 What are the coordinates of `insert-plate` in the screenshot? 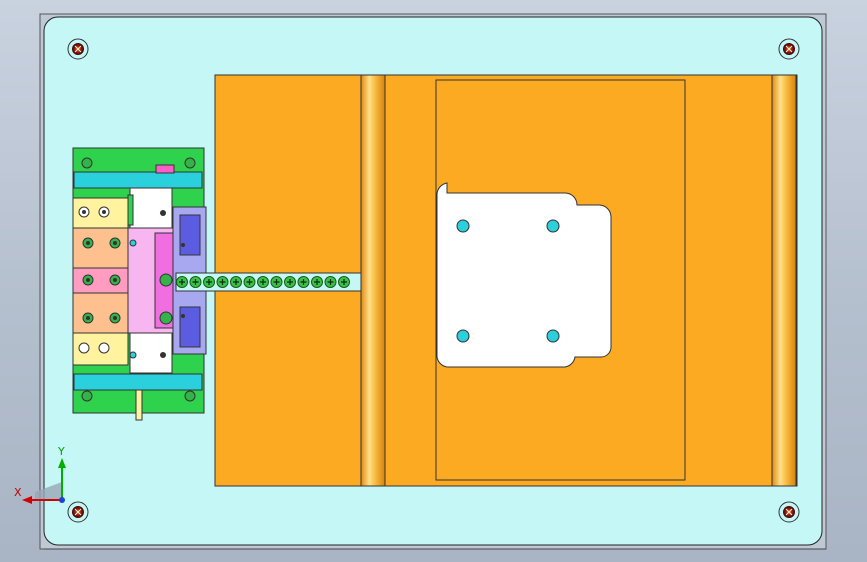 It's located at (524, 275).